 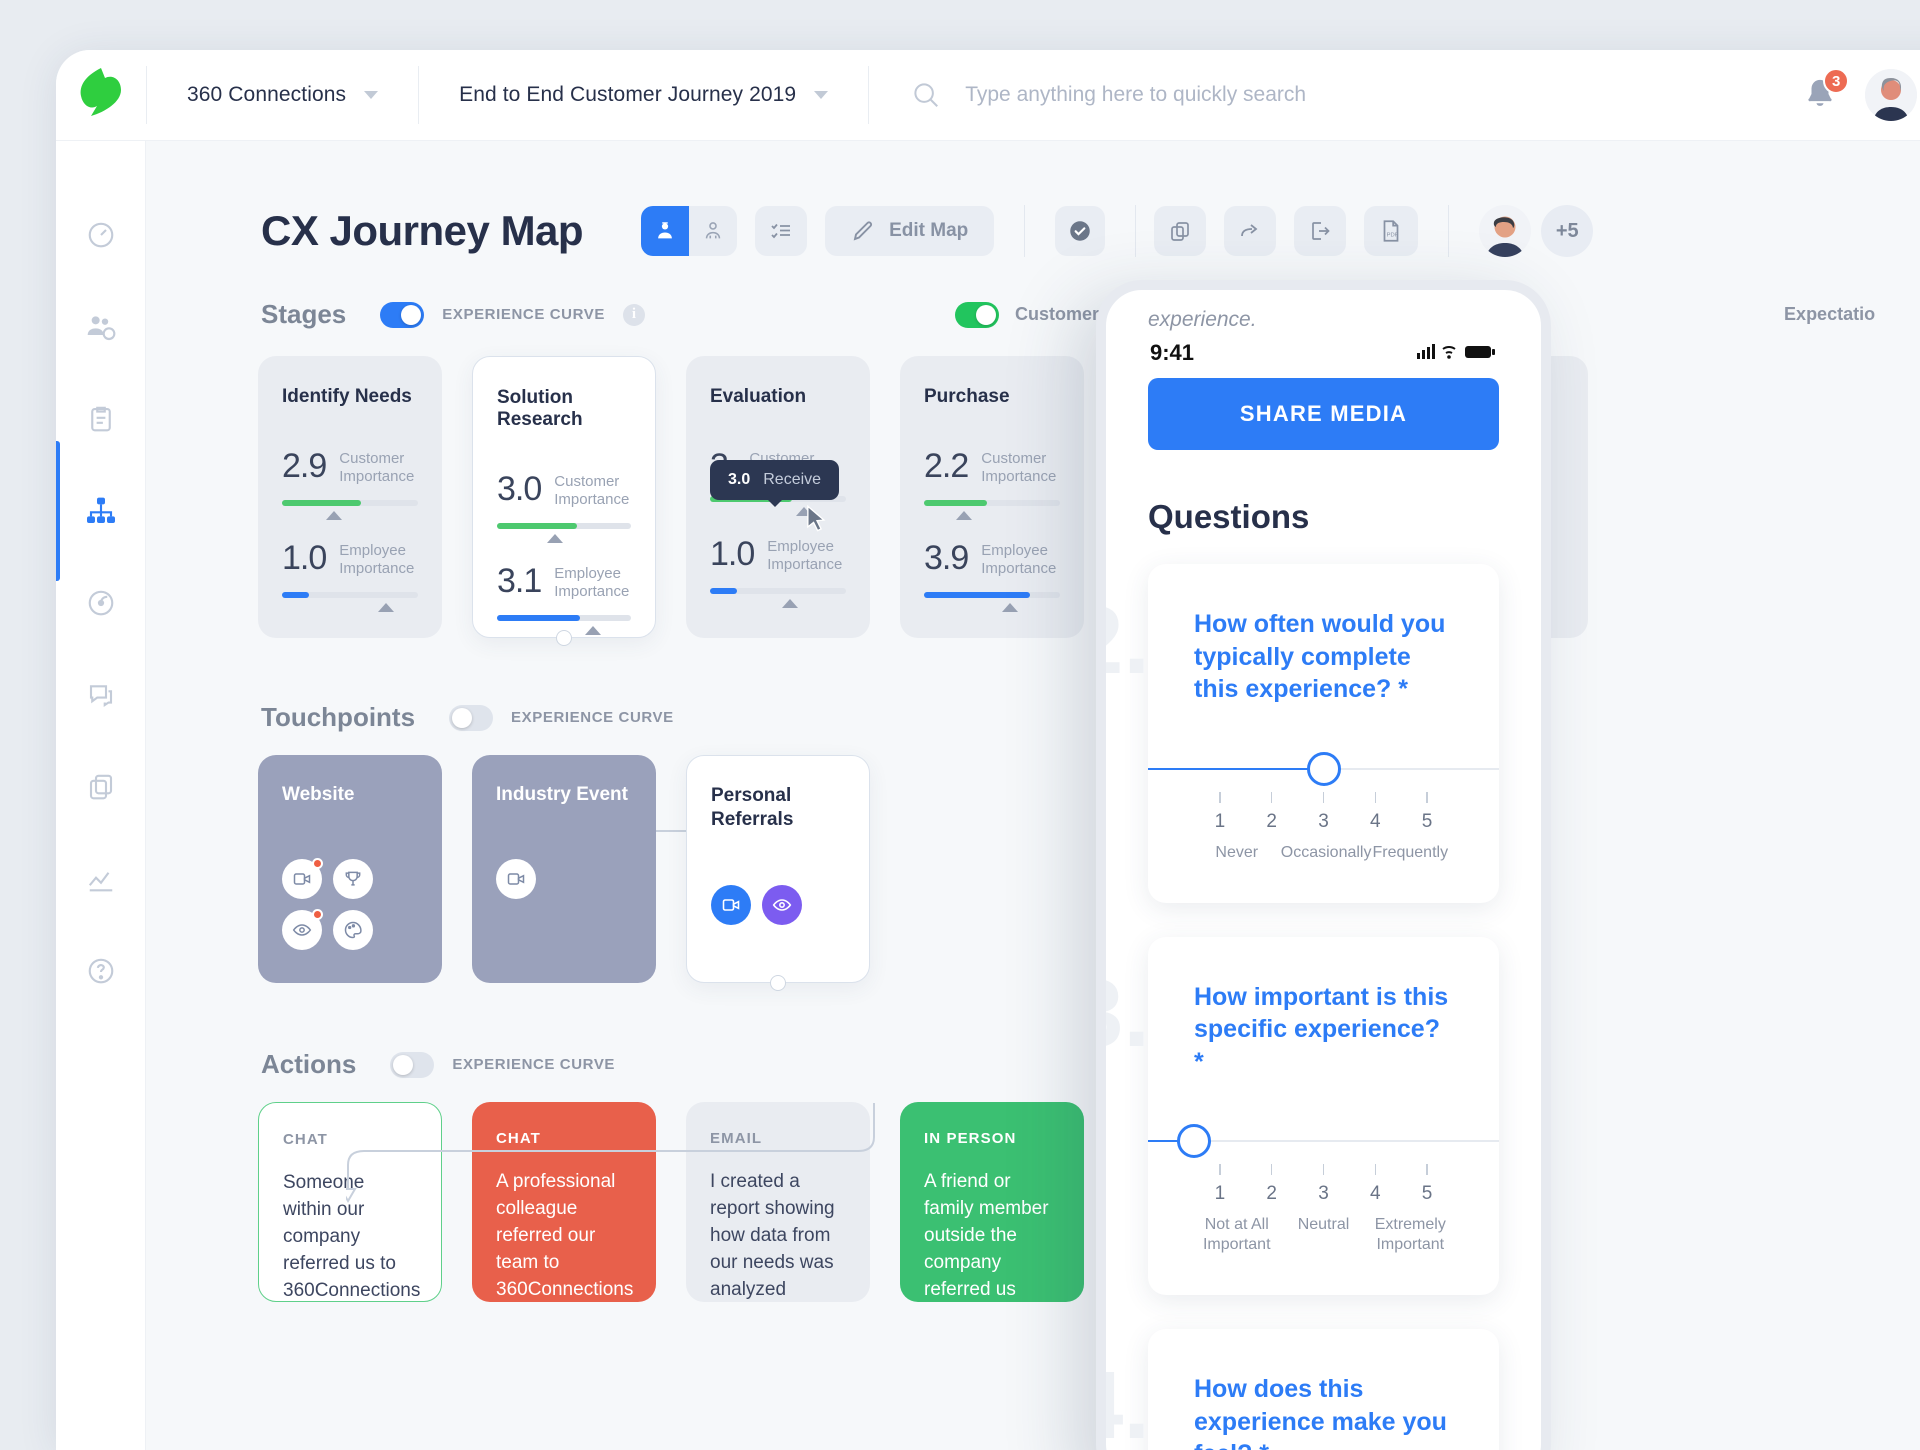 I want to click on employee-bar, so click(x=564, y=618).